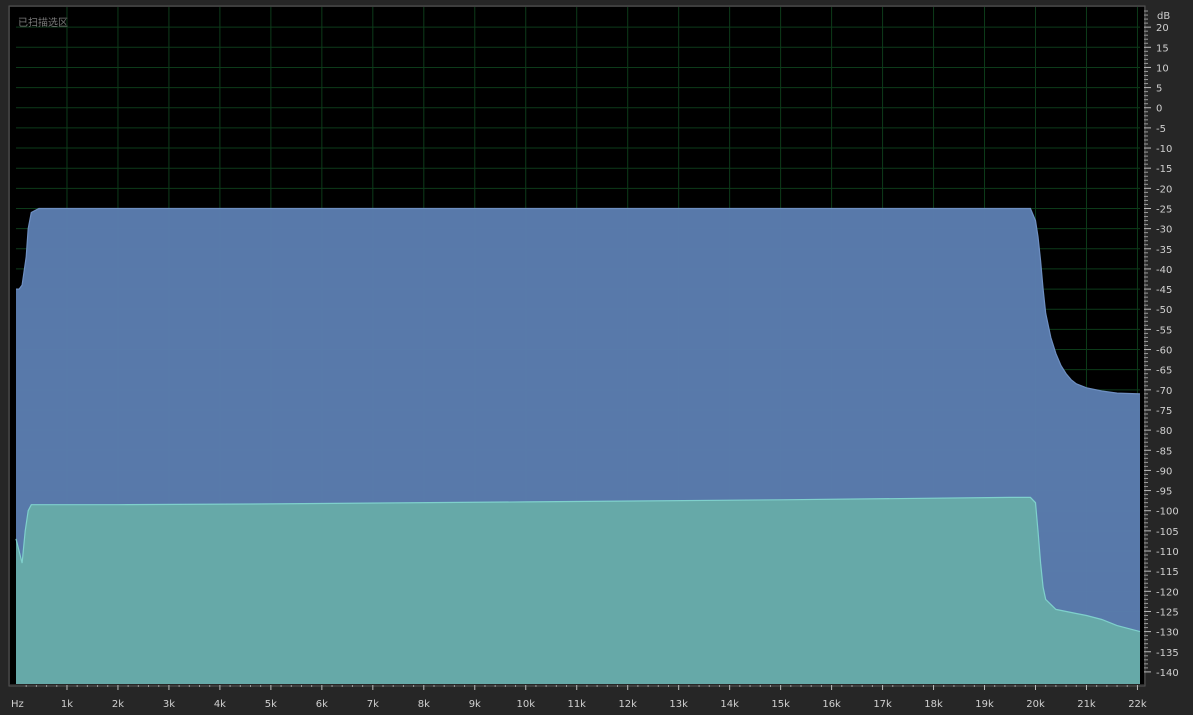 The height and width of the screenshot is (715, 1193). I want to click on y-tick-label: -90, so click(1164, 471).